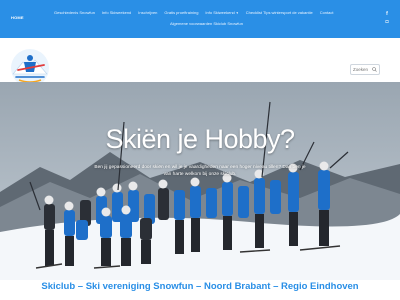 The width and height of the screenshot is (400, 300). I want to click on nav-dropdown-label: Info Skiweekend, so click(220, 12).